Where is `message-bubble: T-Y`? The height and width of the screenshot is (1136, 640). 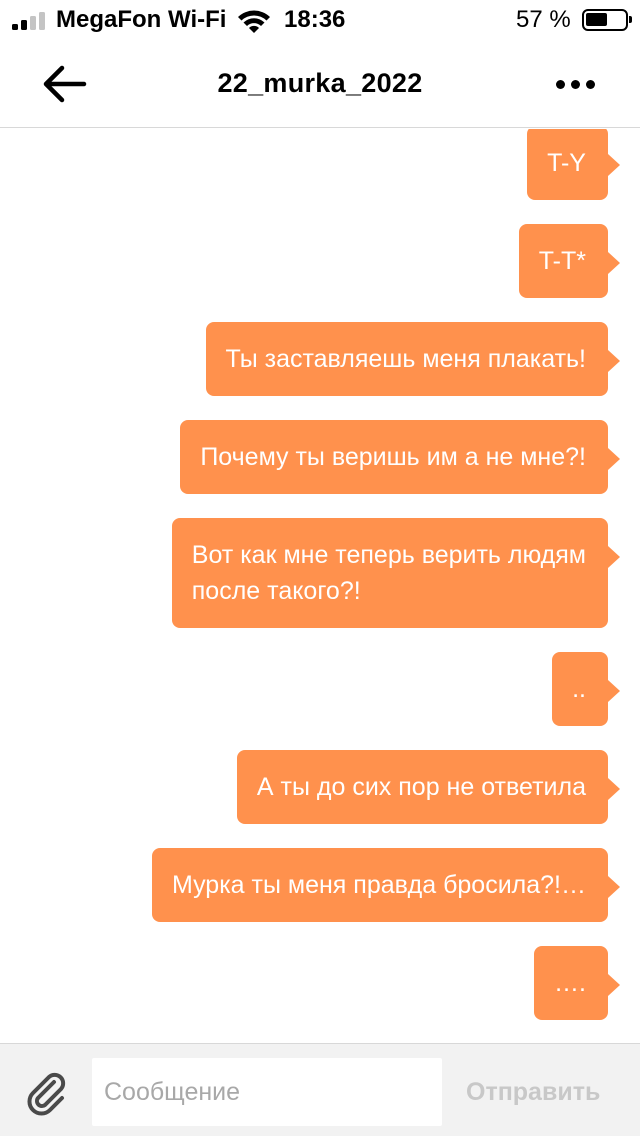
message-bubble: T-Y is located at coordinates (573, 164).